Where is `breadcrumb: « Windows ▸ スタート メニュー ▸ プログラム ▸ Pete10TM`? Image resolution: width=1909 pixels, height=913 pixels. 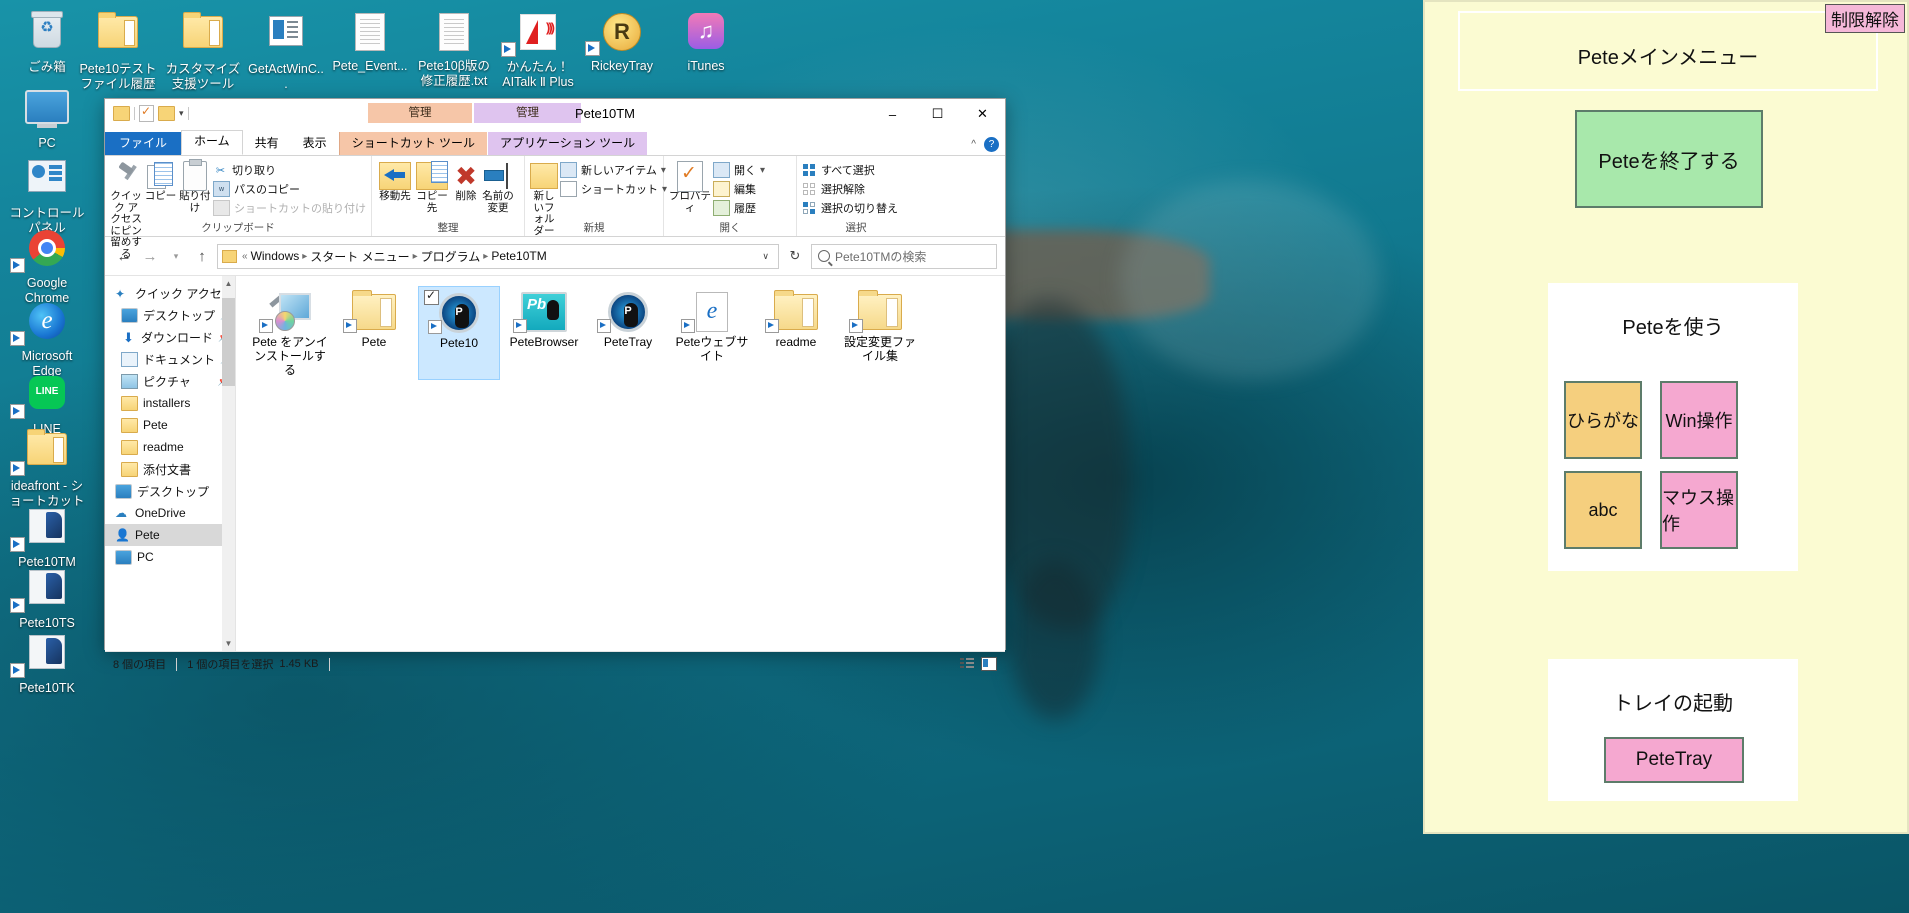
breadcrumb: « Windows ▸ スタート メニュー ▸ プログラム ▸ Pete10TM is located at coordinates (499, 256).